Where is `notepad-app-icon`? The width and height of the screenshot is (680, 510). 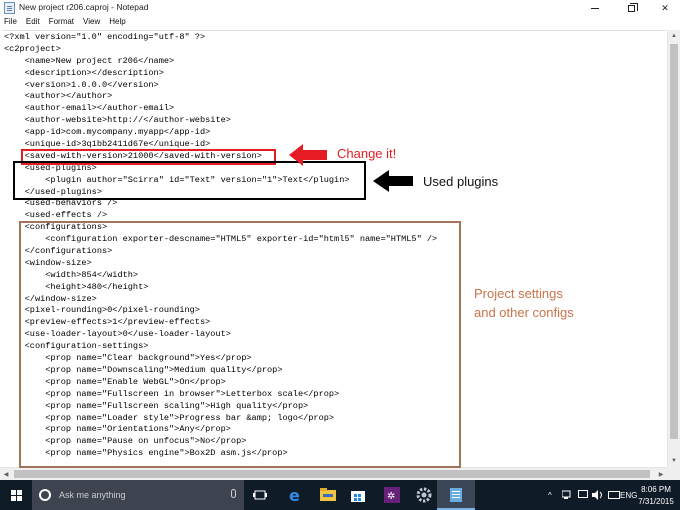 notepad-app-icon is located at coordinates (9, 8).